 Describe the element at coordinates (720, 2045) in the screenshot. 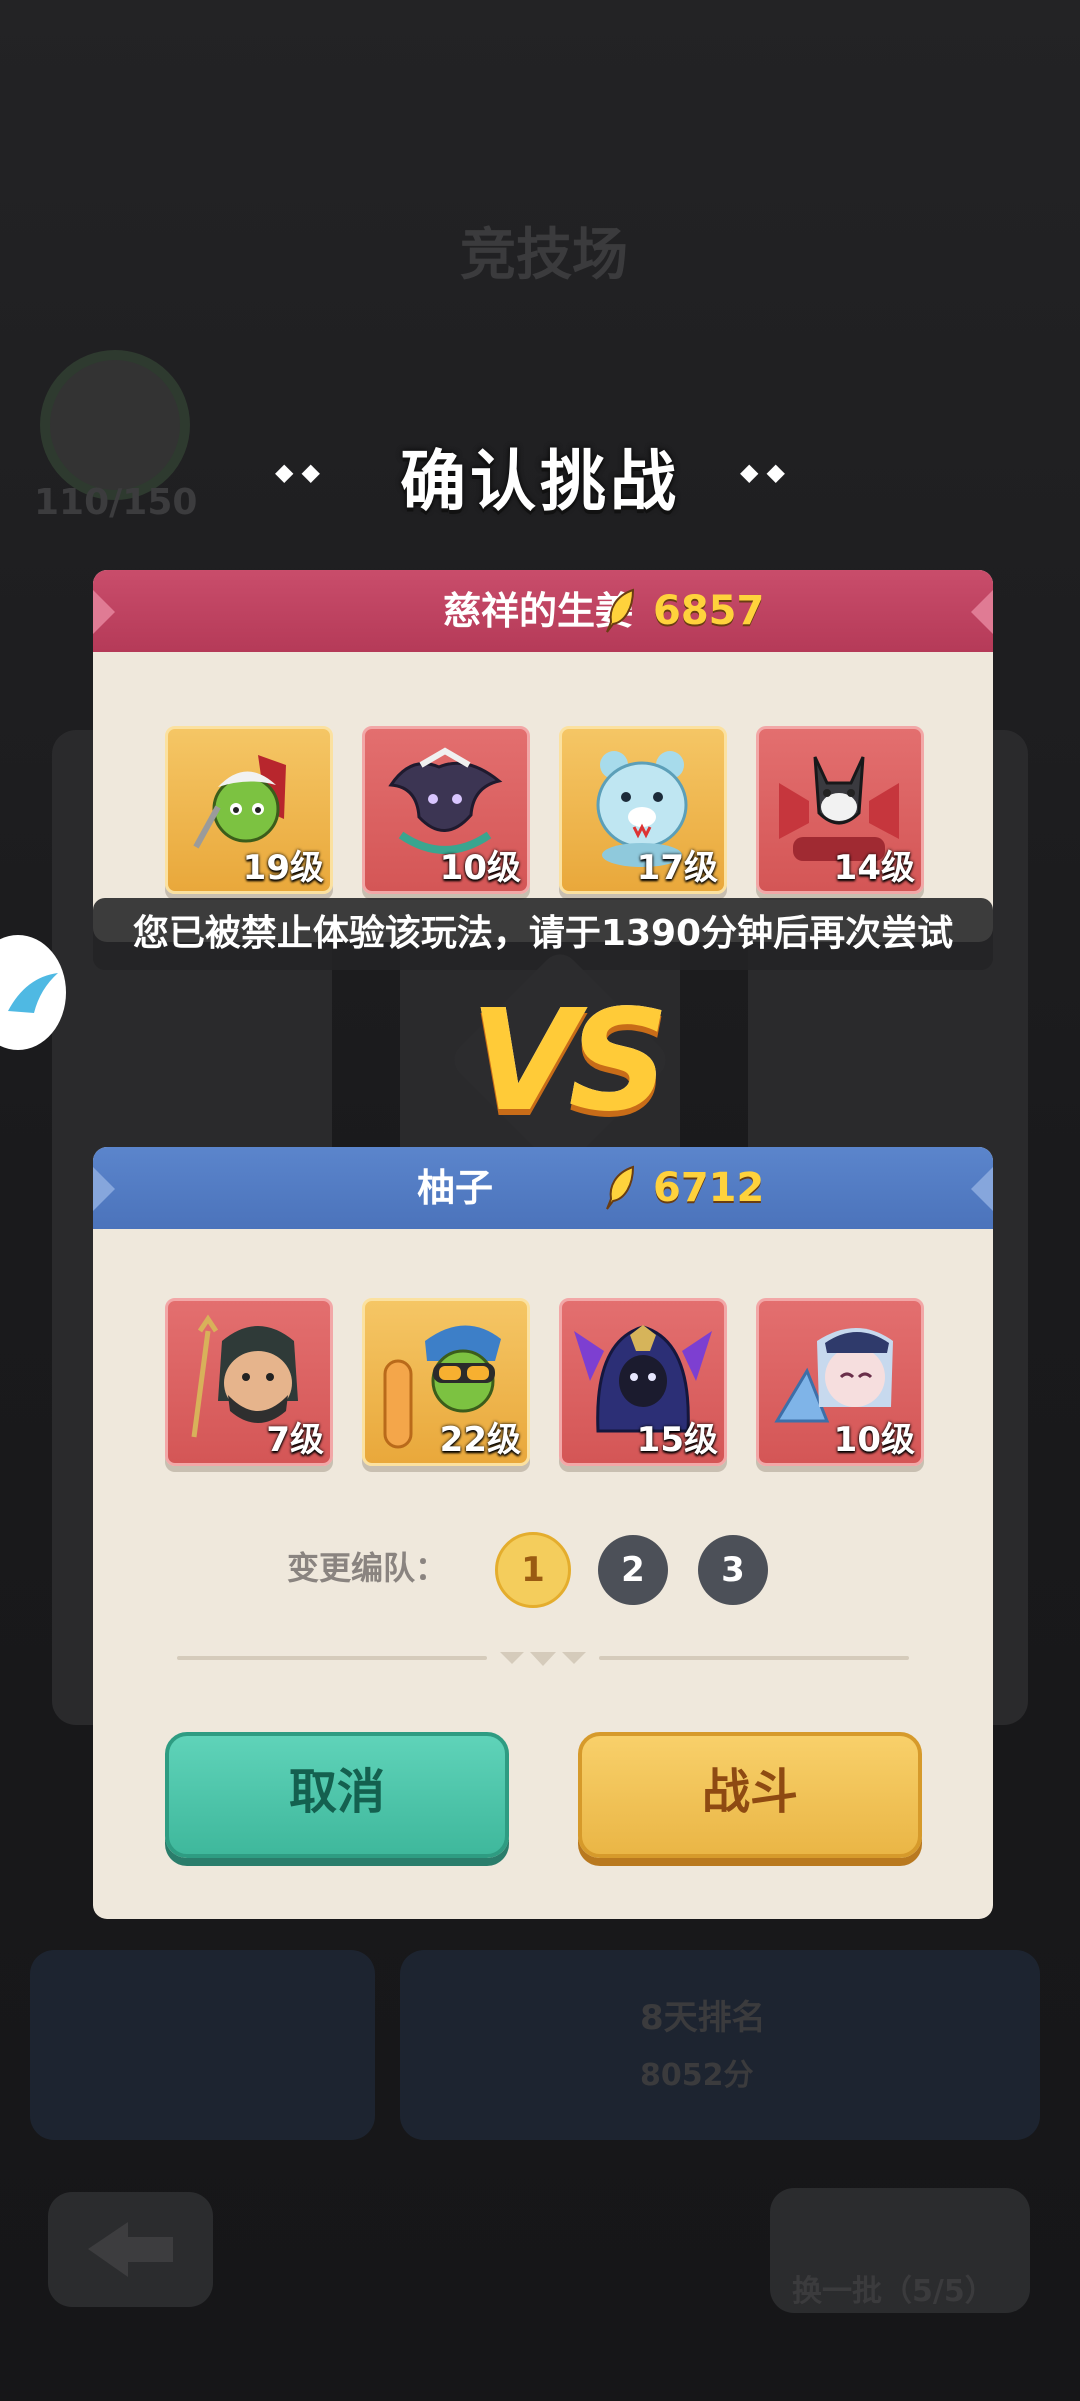

I see `bg-rank-panel` at that location.